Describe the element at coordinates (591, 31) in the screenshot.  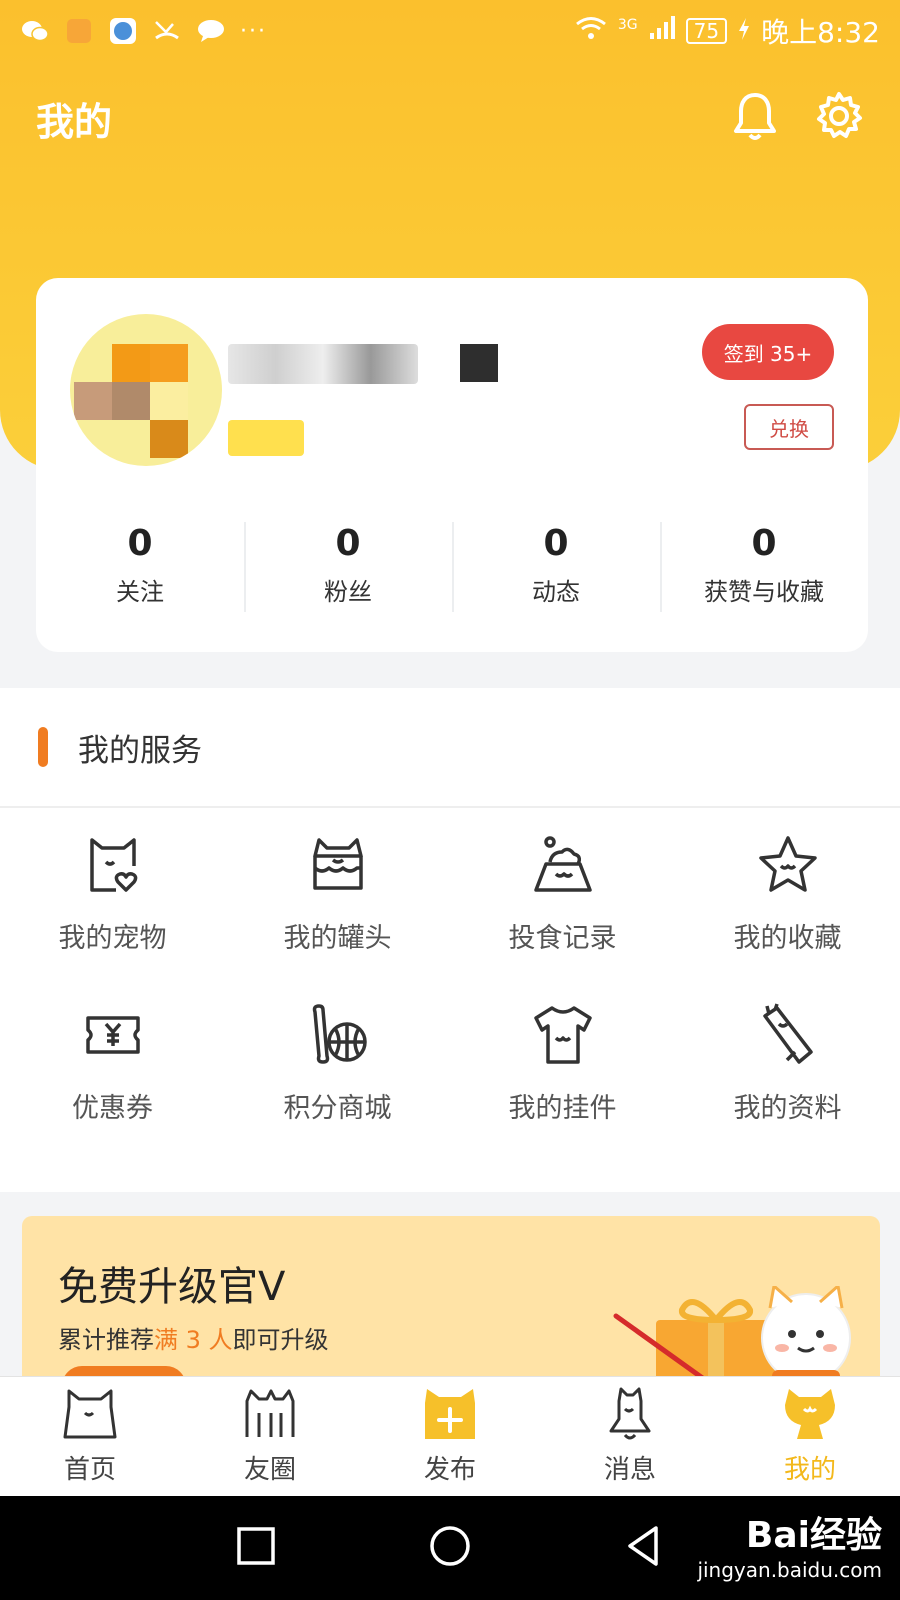
I see `wifi-icon` at that location.